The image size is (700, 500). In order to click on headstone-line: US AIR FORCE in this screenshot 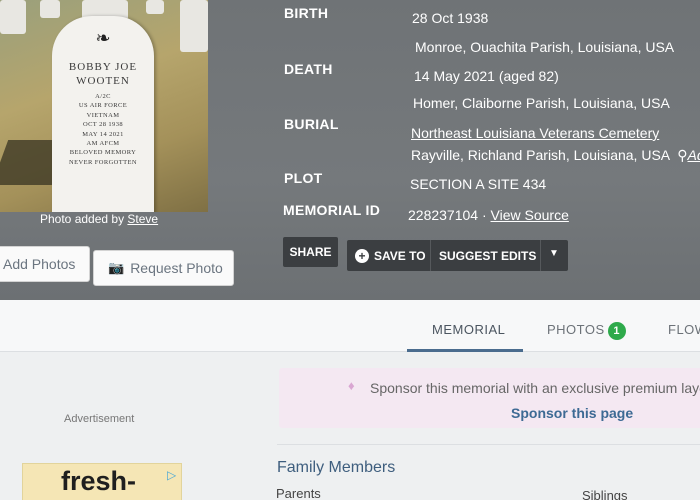, I will do `click(103, 106)`.